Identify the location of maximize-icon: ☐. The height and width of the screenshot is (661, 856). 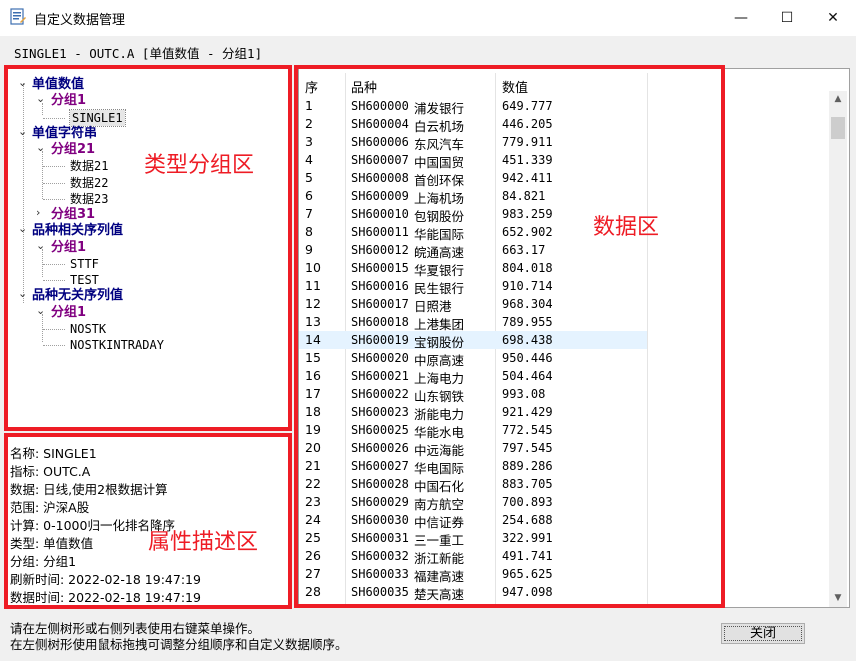
(787, 18).